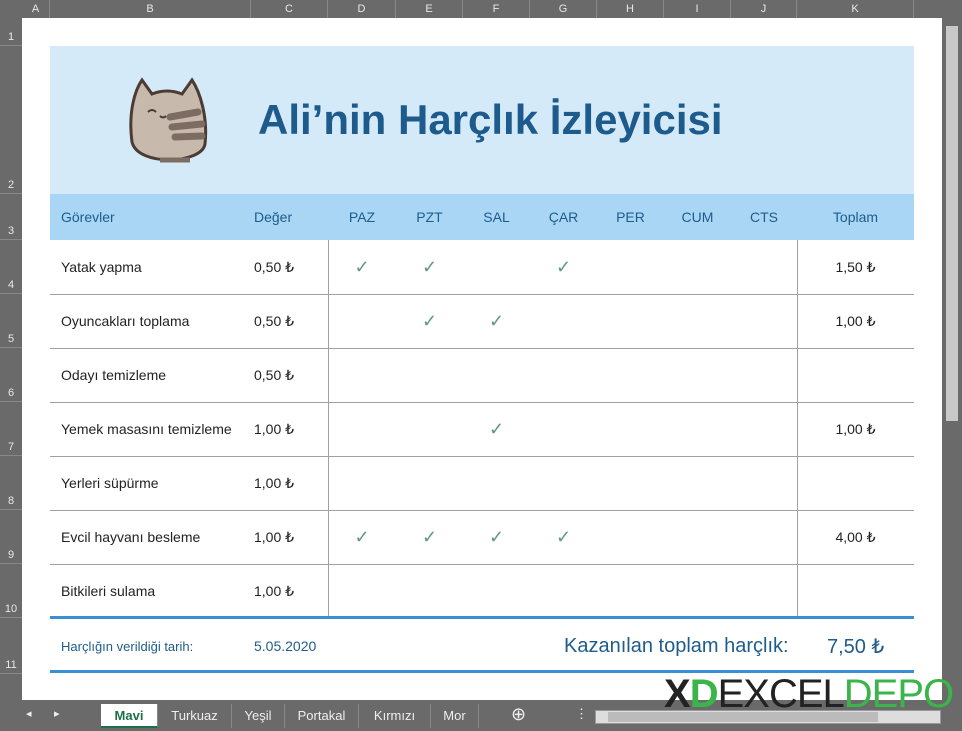 This screenshot has height=731, width=962. What do you see at coordinates (110, 483) in the screenshot?
I see `task-name: Yerleri süpürme` at bounding box center [110, 483].